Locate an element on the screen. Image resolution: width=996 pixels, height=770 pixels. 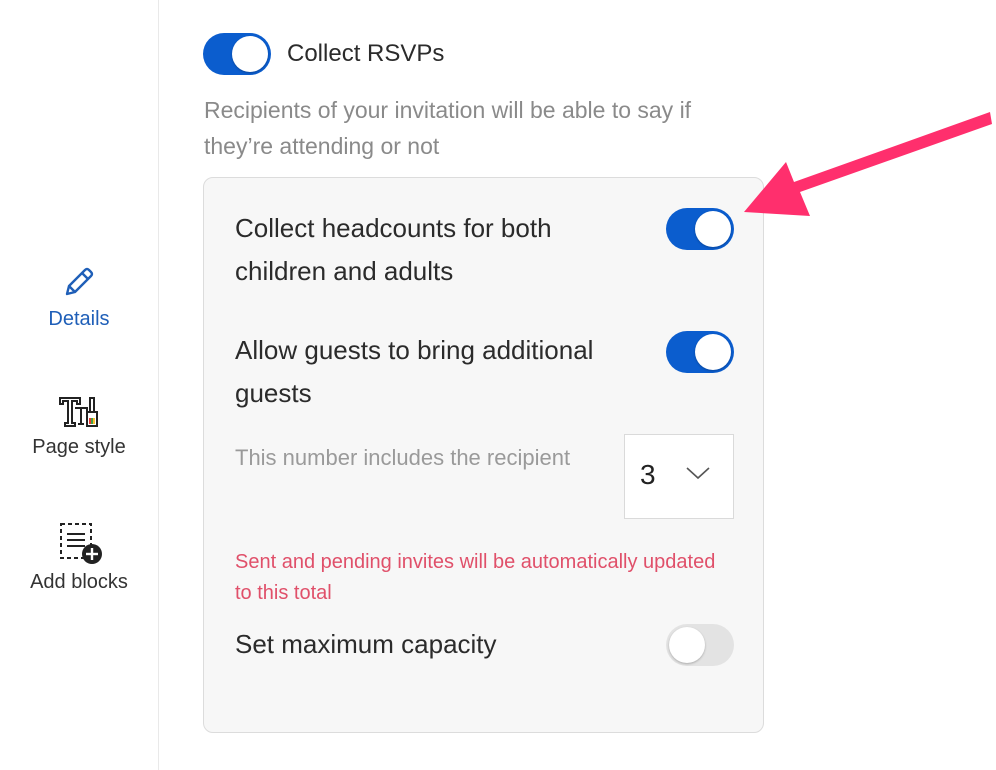
sidebar-item-label: Details is located at coordinates (79, 319).